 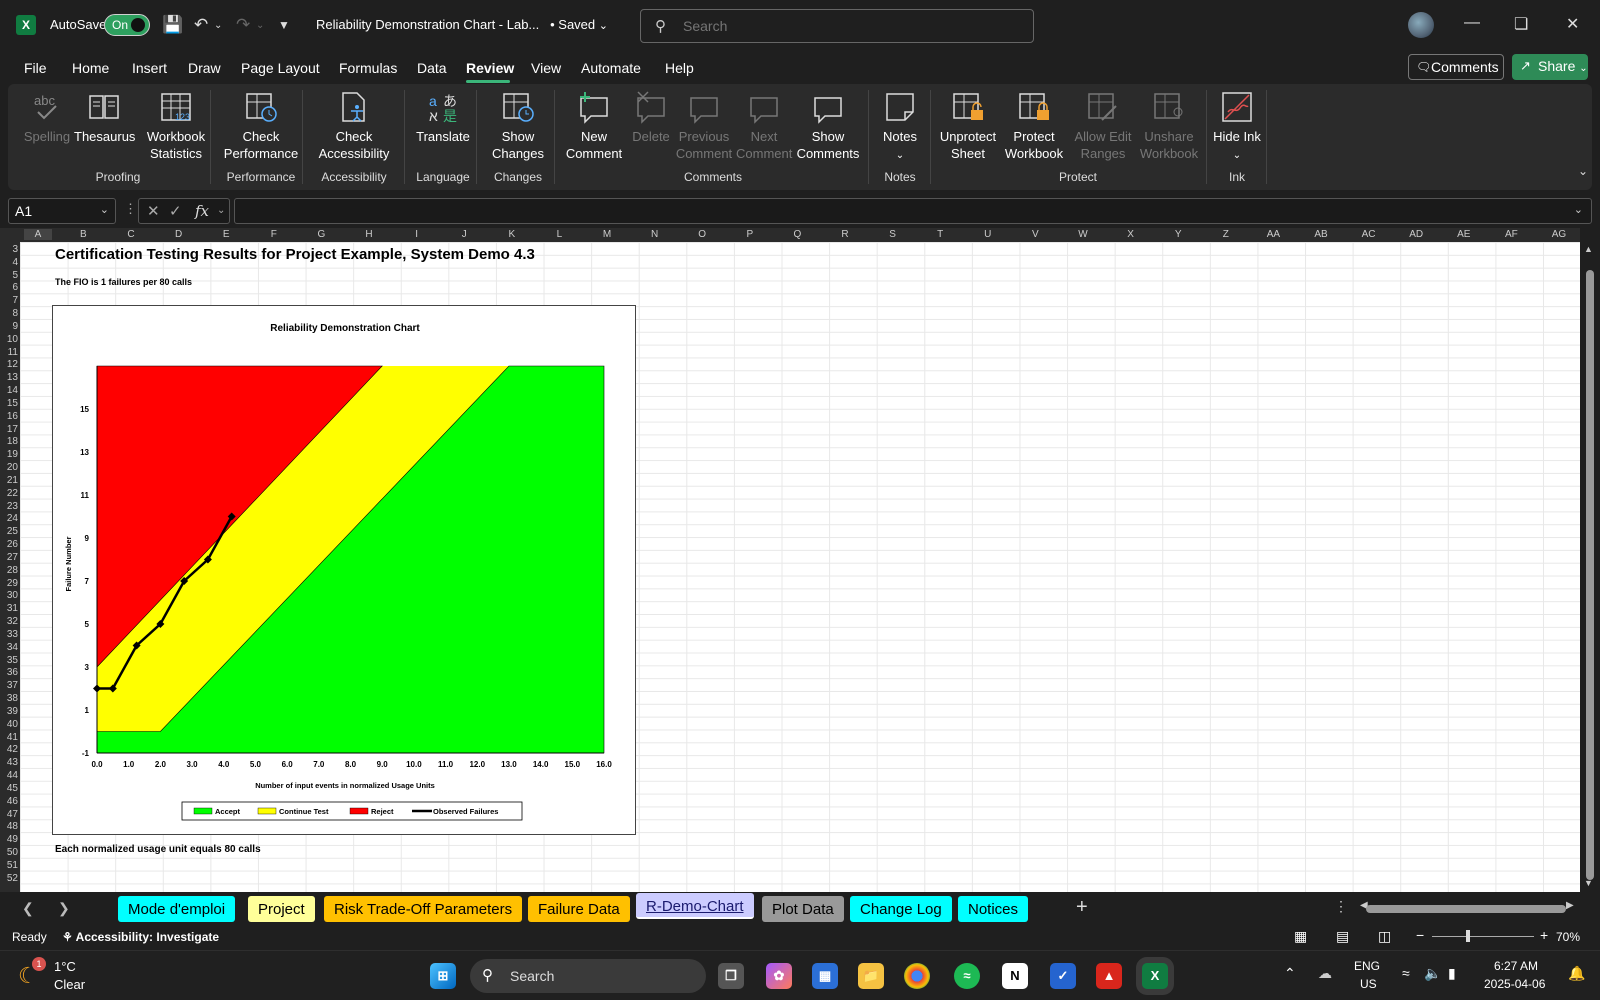 I want to click on row-header: 48, so click(x=10, y=826).